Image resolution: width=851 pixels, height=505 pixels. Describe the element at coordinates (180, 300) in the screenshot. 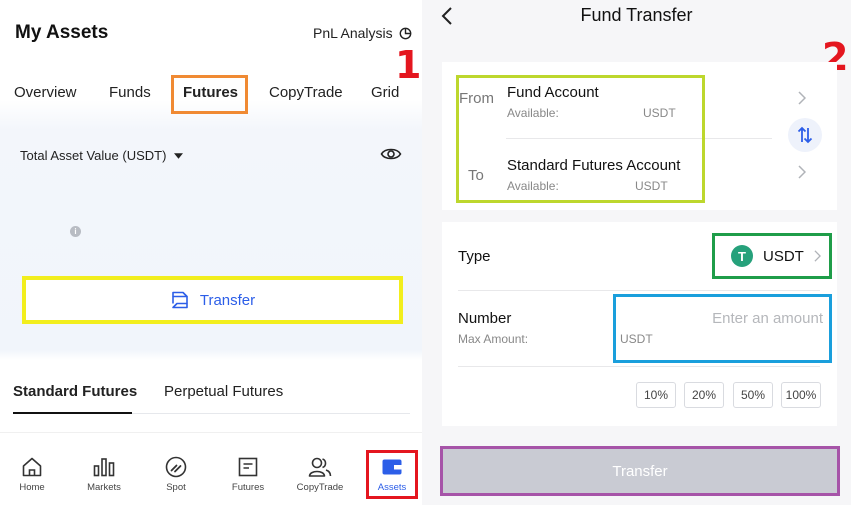

I see `transfer-icon` at that location.